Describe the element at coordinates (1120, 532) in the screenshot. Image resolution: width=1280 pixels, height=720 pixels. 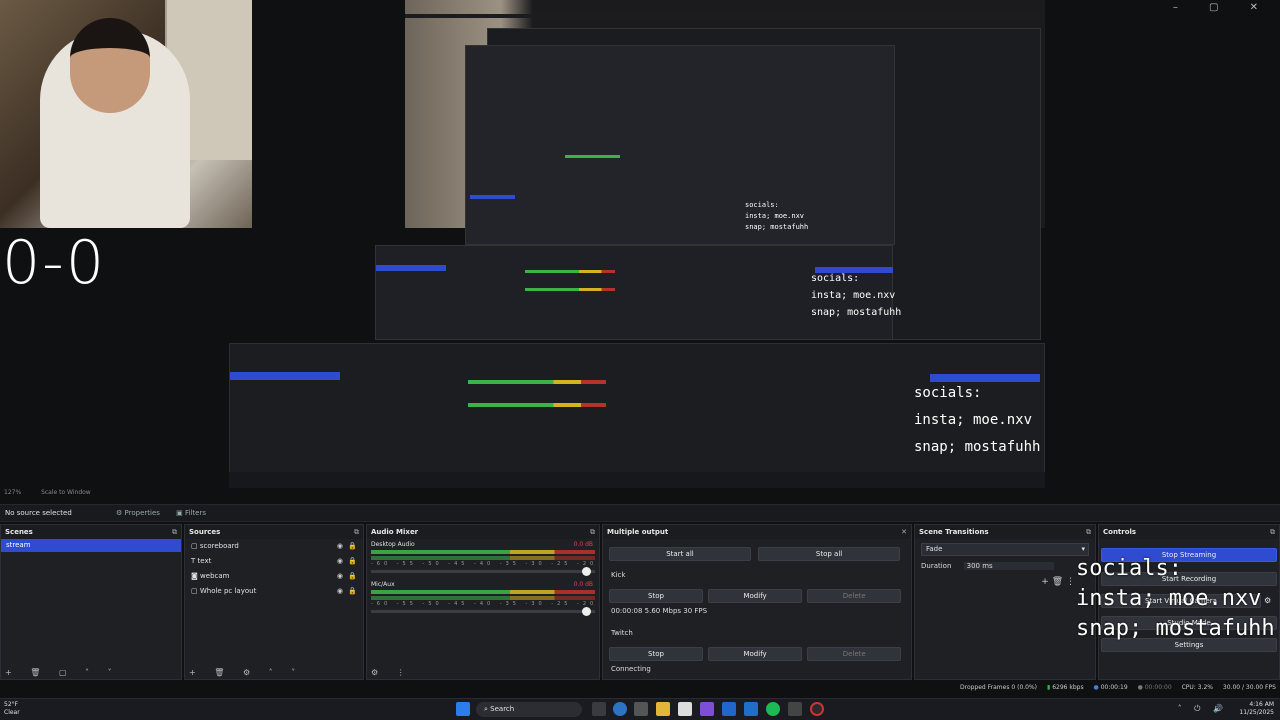
I see `controls-title: Controls` at that location.